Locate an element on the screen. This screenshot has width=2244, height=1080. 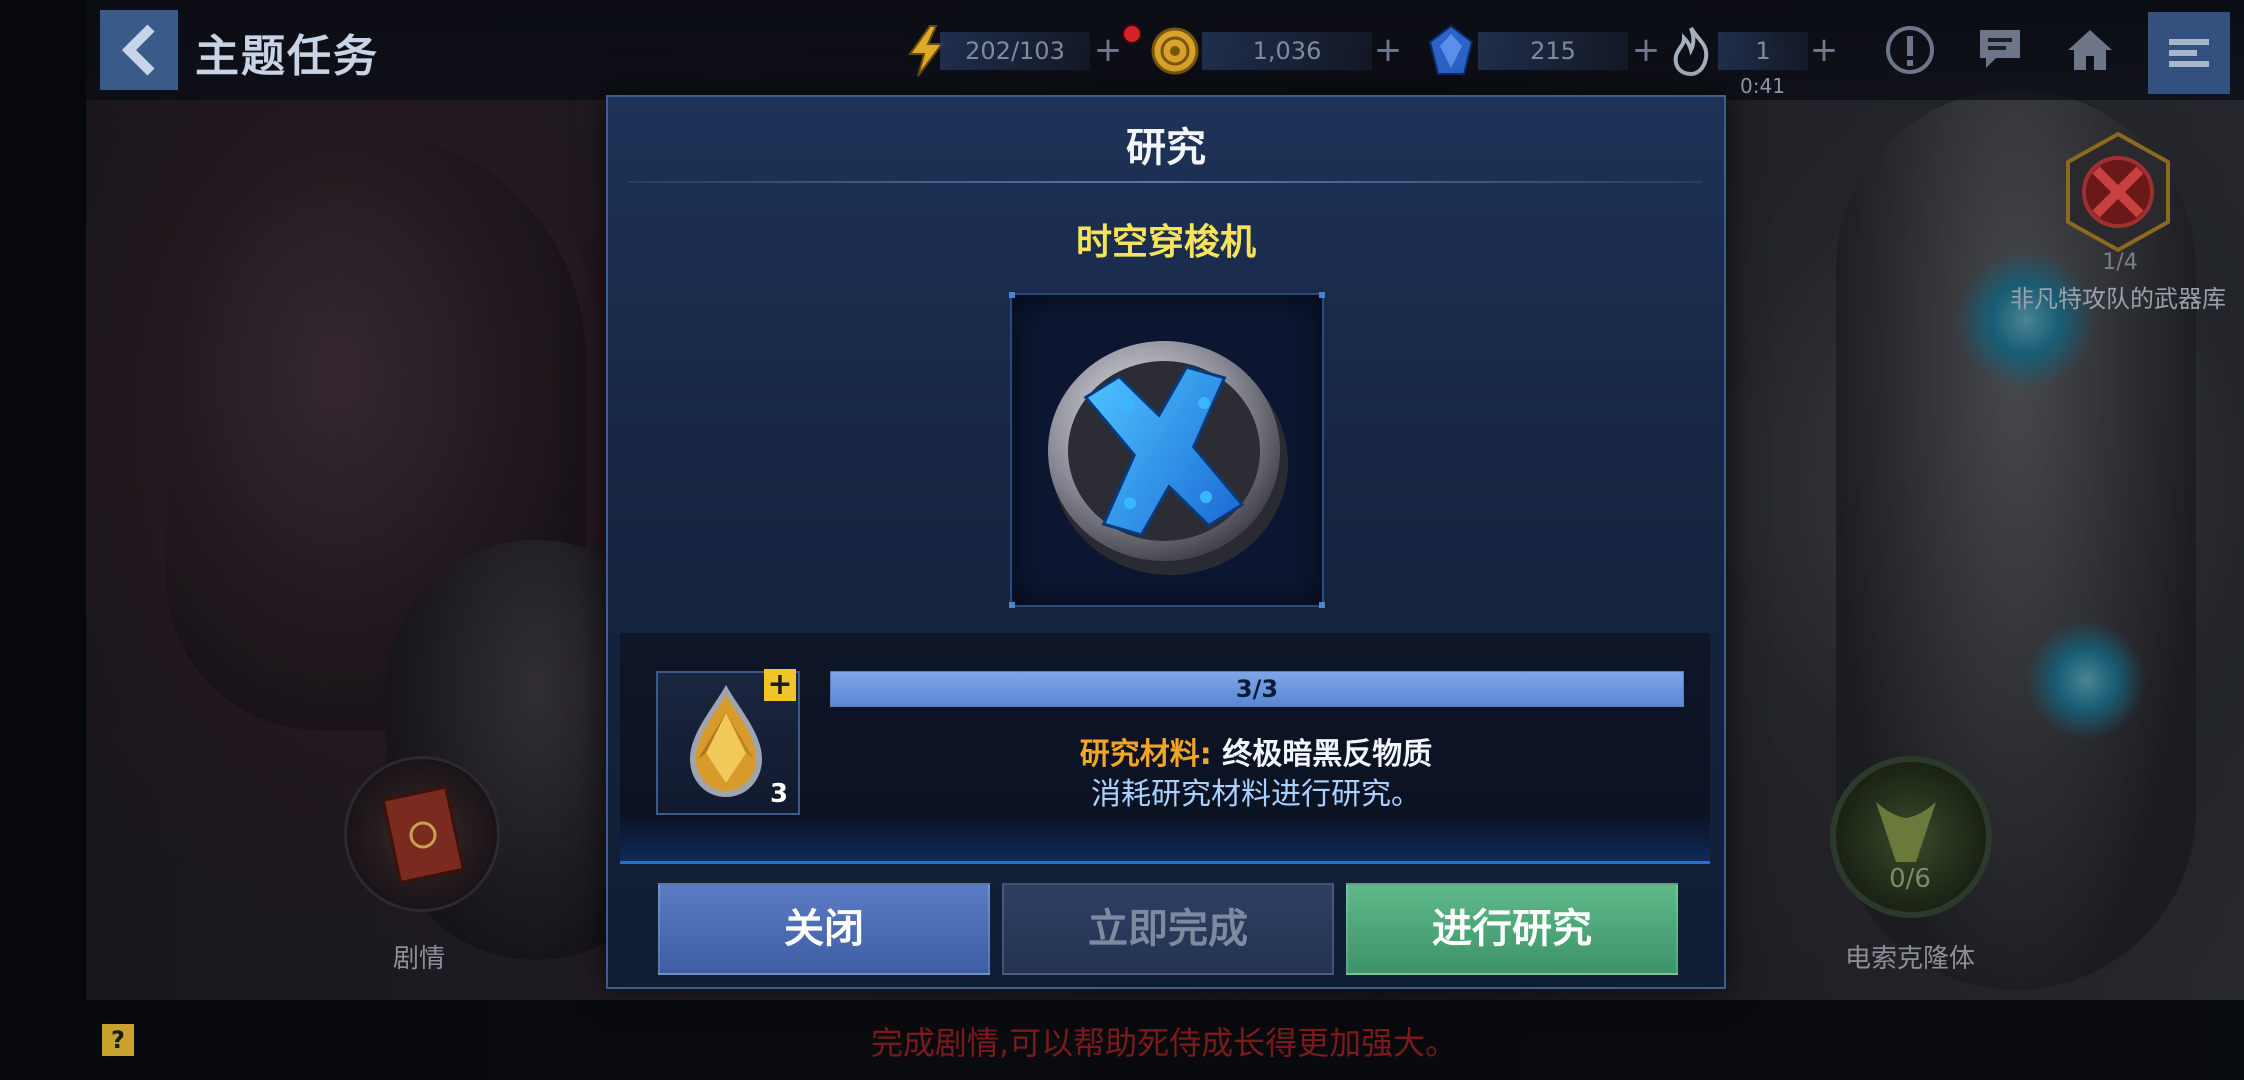
close-button: 关闭 is located at coordinates (824, 929).